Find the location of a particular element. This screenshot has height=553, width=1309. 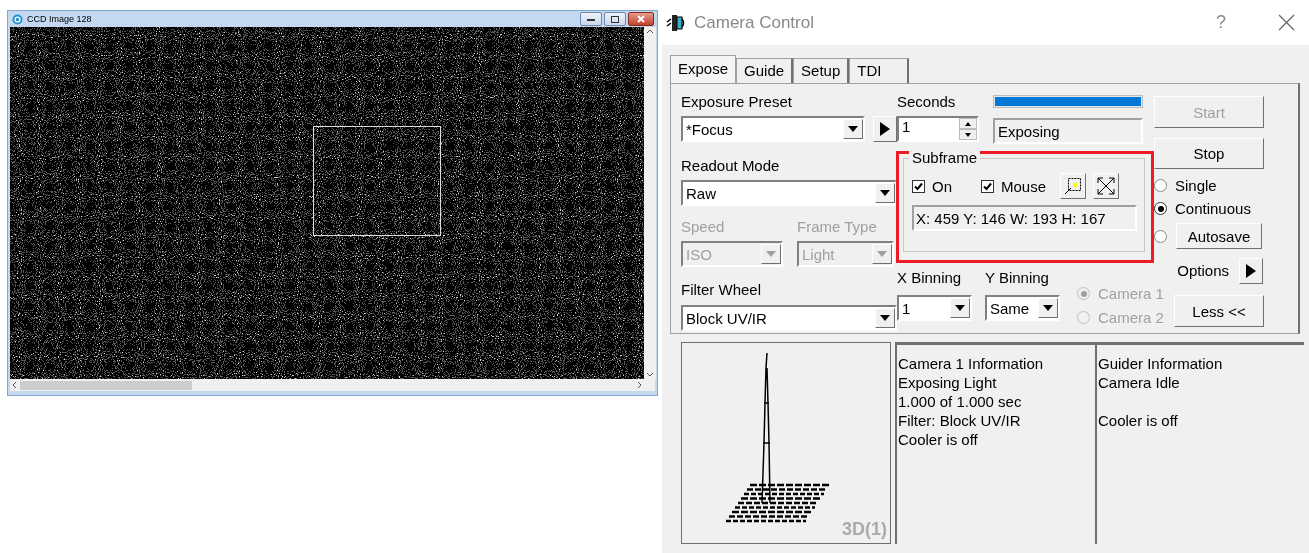

info-line: Exposing Light is located at coordinates (948, 382).